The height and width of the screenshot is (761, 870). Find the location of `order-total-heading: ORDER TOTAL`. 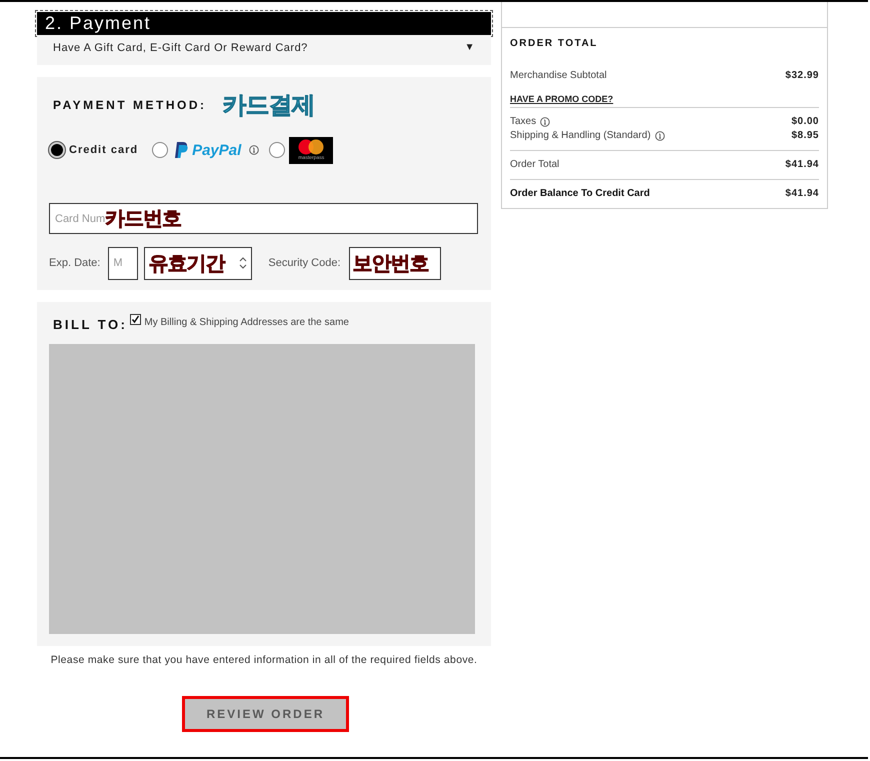

order-total-heading: ORDER TOTAL is located at coordinates (554, 43).